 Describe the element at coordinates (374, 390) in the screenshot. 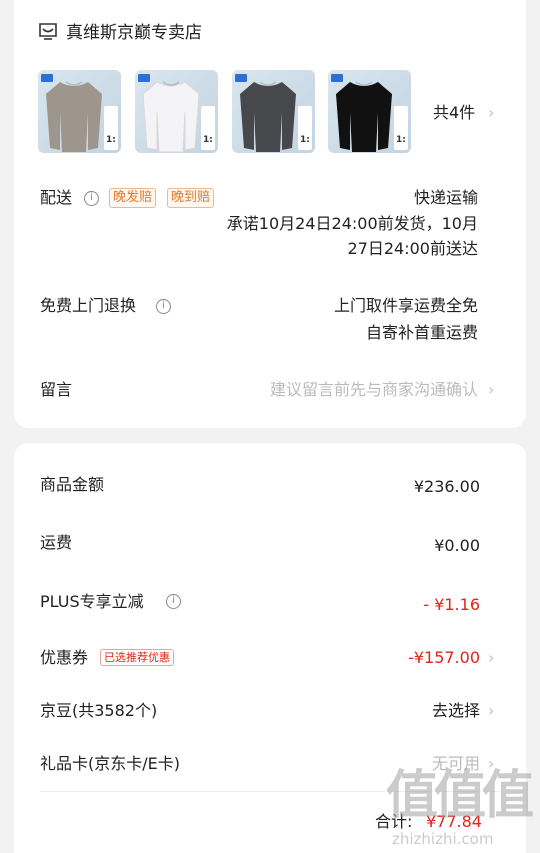

I see `message-input: 建议留言前先与商家沟通确认` at that location.